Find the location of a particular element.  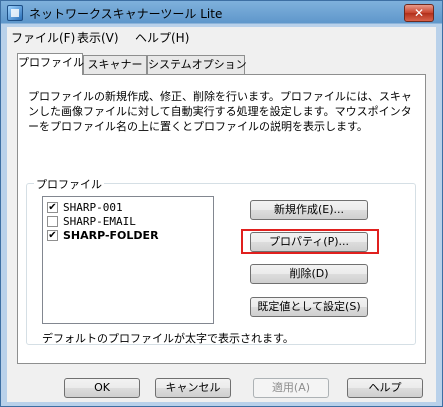

tab-profile: プロファイル is located at coordinates (50, 64).